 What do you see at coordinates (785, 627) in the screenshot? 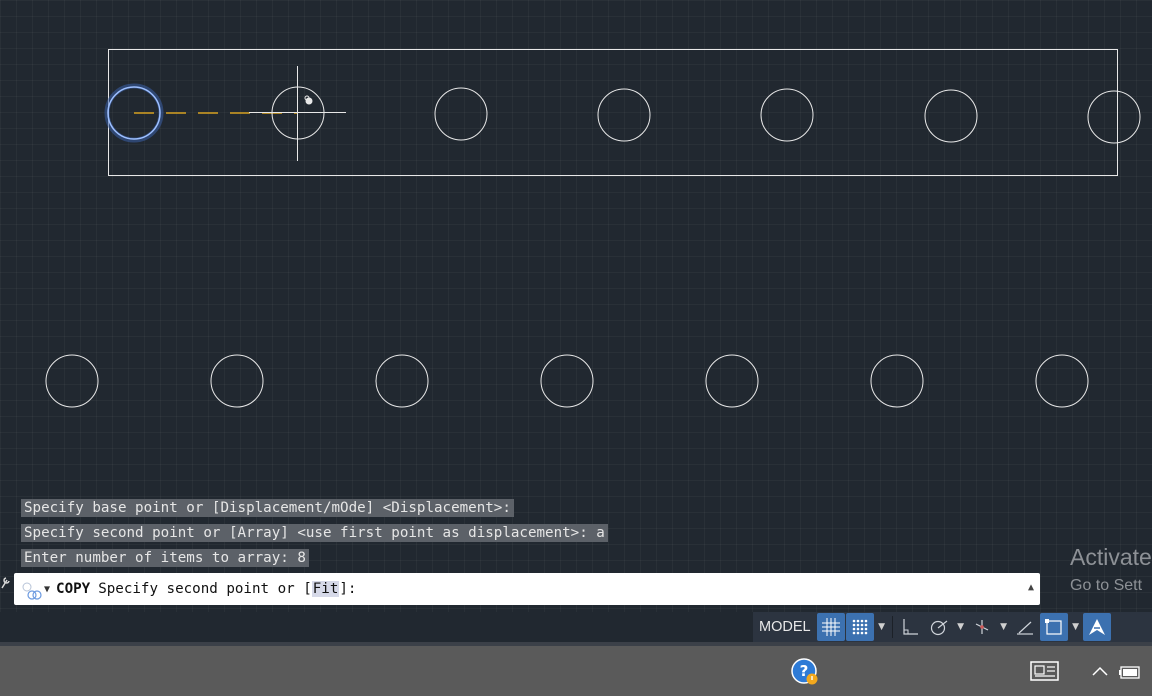
I see `model-space-button: MODEL` at bounding box center [785, 627].